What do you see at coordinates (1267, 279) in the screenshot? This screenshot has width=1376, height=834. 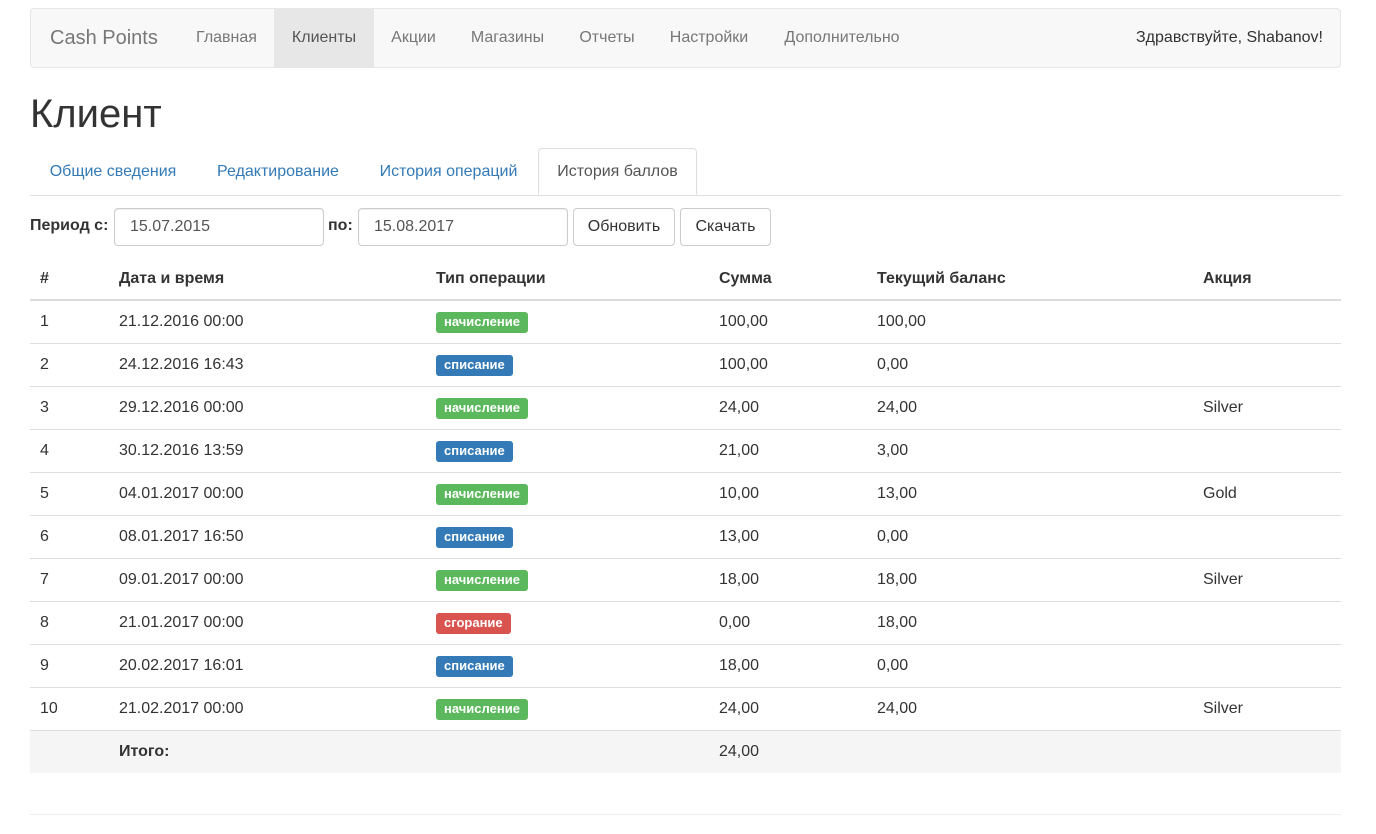 I see `column-header-promo: Акция` at bounding box center [1267, 279].